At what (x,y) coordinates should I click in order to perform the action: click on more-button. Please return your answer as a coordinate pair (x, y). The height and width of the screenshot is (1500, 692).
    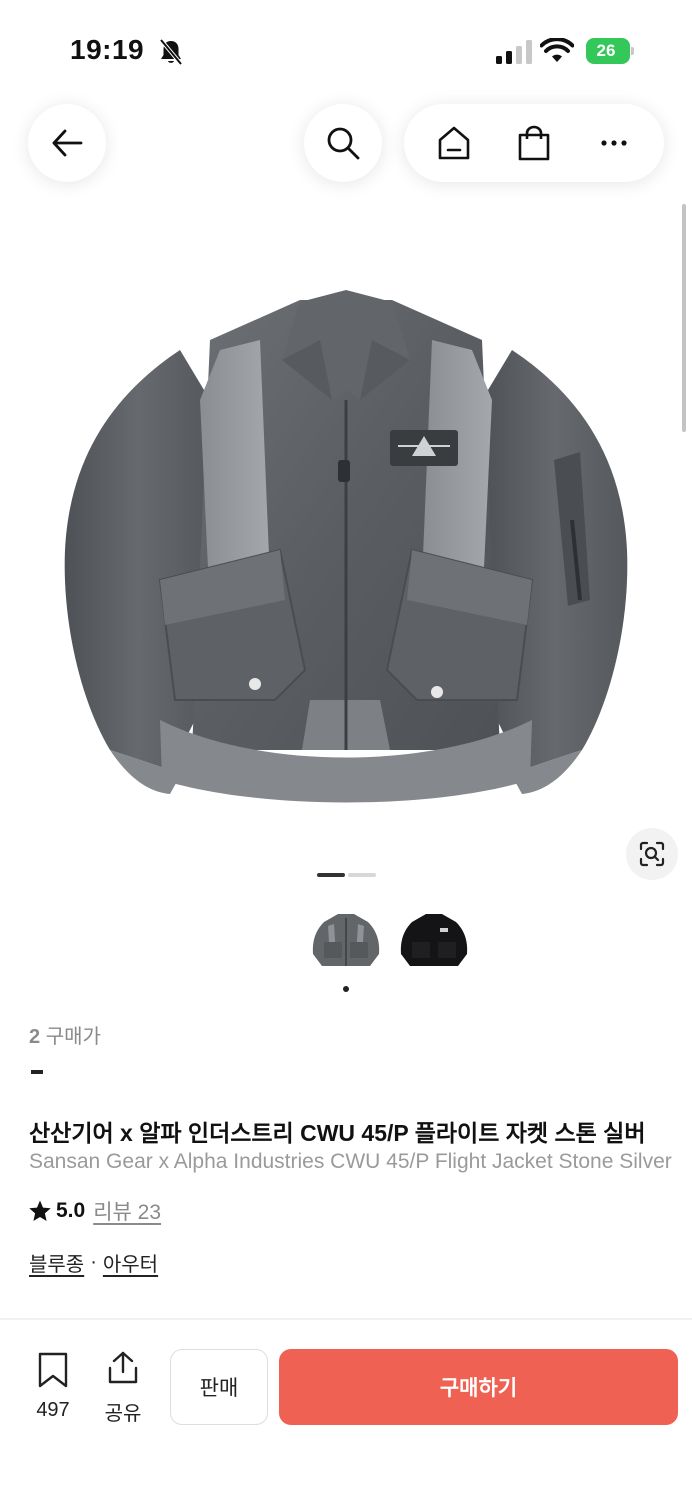
    Looking at the image, I should click on (614, 143).